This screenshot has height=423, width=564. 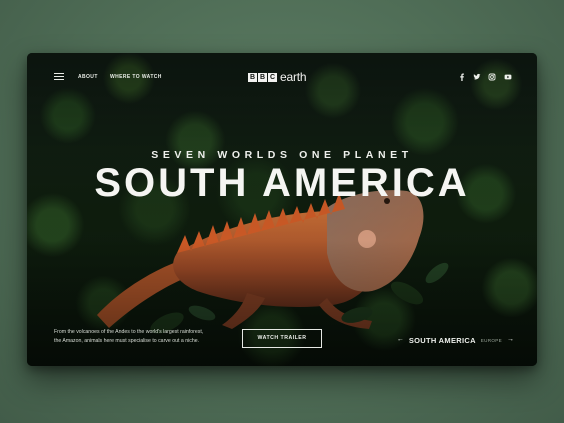 What do you see at coordinates (262, 77) in the screenshot?
I see `logo-letter-b2: B` at bounding box center [262, 77].